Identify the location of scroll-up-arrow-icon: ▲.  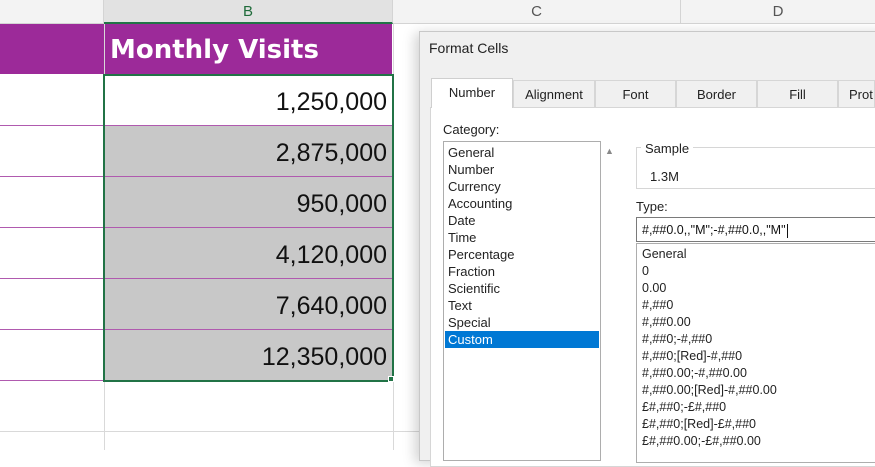
(609, 151).